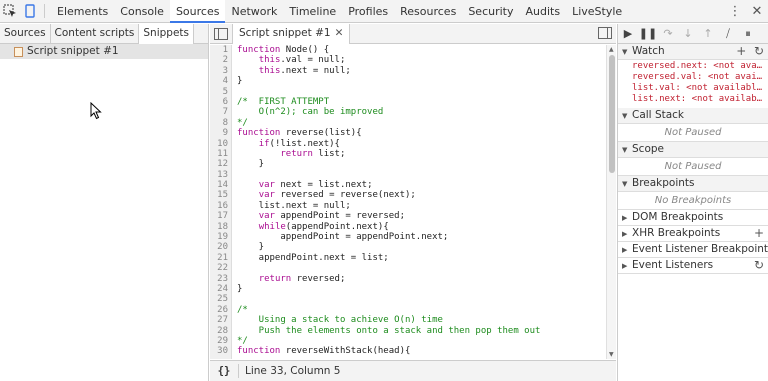 Image resolution: width=768 pixels, height=381 pixels. I want to click on code-line: 20 }, so click(408, 247).